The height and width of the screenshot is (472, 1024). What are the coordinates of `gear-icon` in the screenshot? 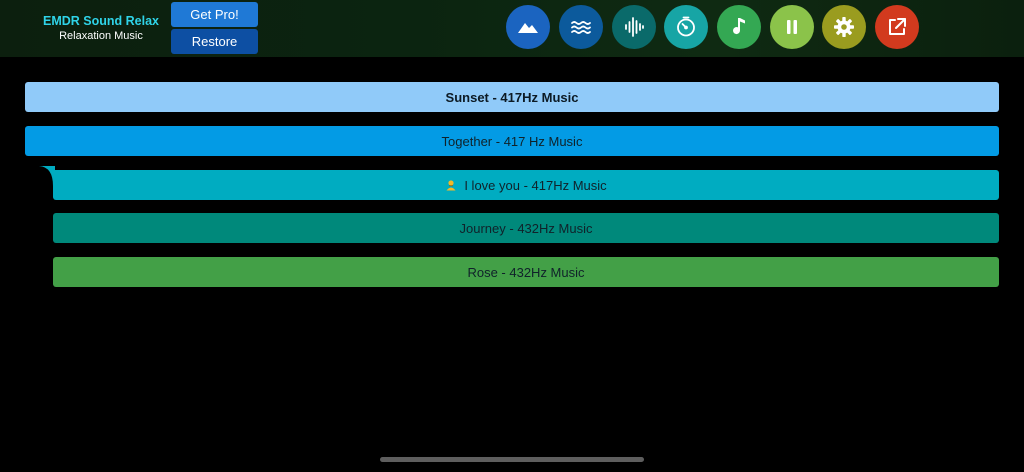 It's located at (844, 27).